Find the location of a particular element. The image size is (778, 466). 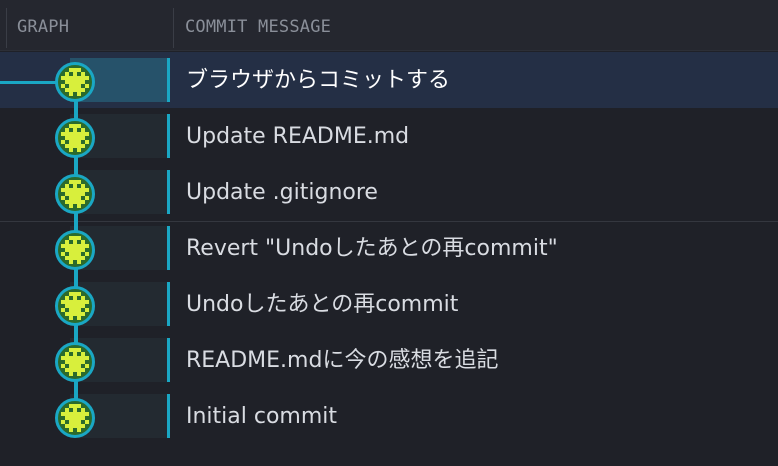

commit-message: Update README.md is located at coordinates (298, 136).